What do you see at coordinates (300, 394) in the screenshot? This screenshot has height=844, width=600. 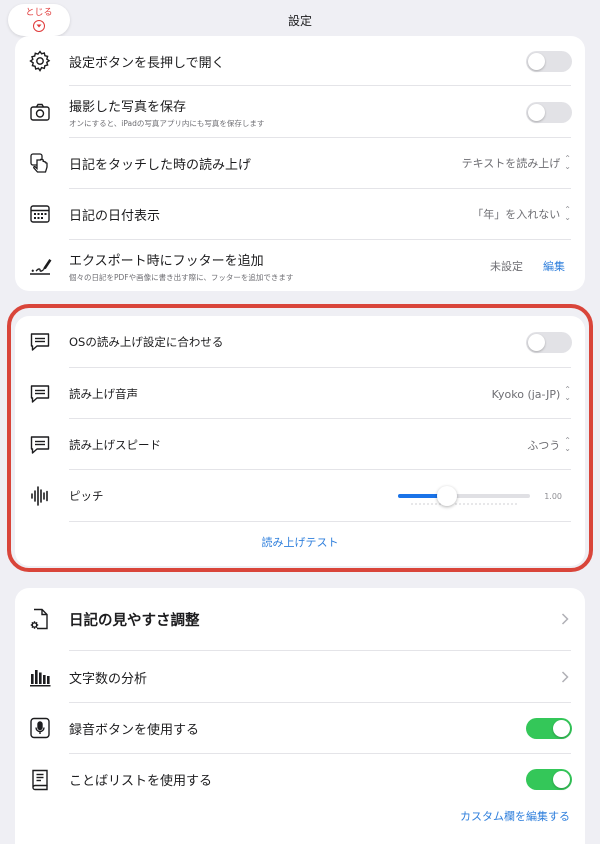 I see `voice-row: 読み上げ音声 Kyoko (ja-JP) ⌃ ⌄` at bounding box center [300, 394].